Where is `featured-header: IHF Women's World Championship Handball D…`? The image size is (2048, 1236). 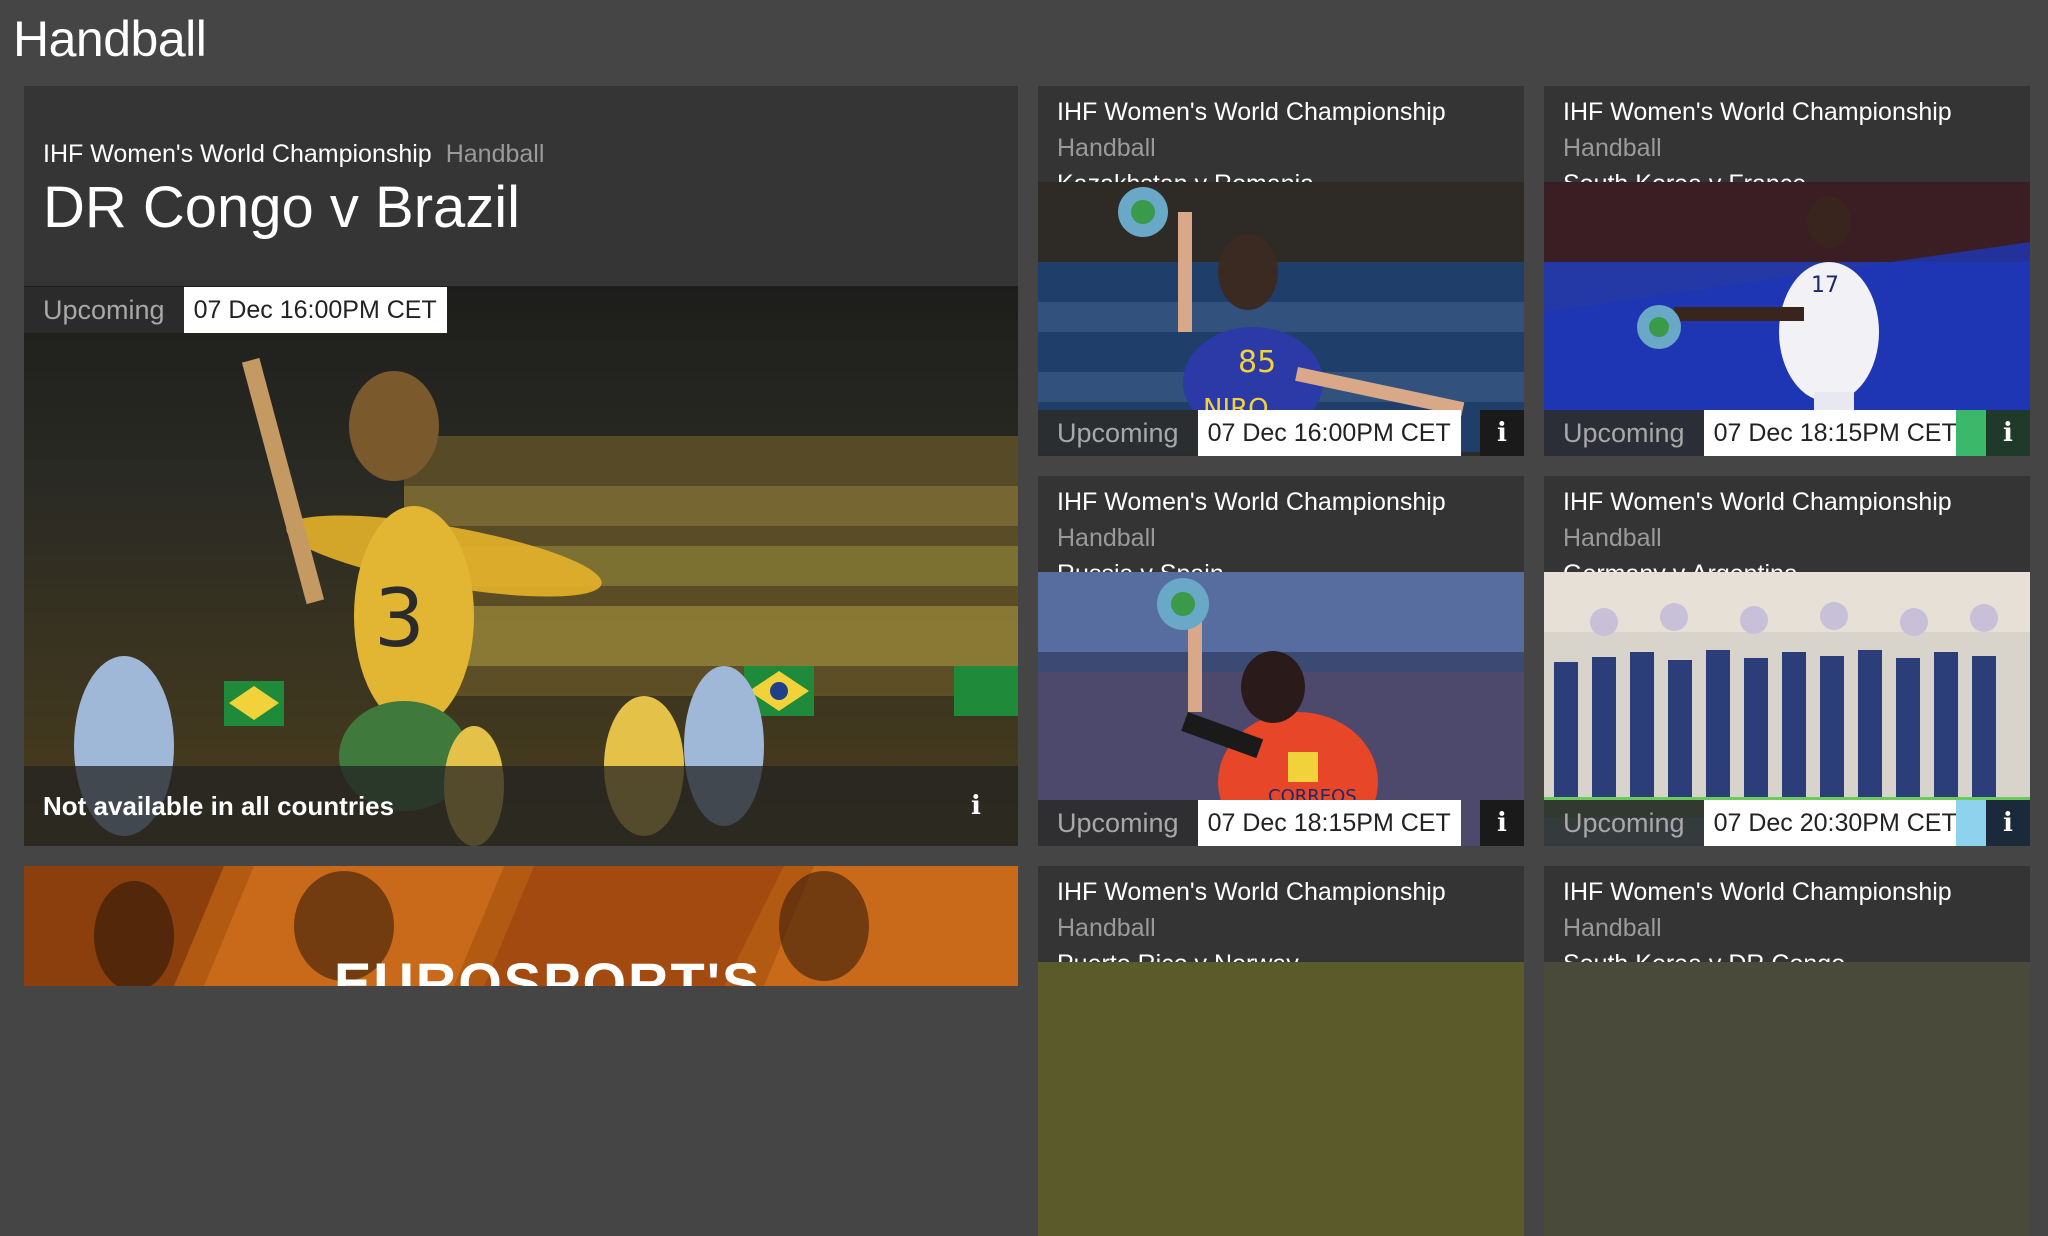 featured-header: IHF Women's World Championship Handball D… is located at coordinates (521, 186).